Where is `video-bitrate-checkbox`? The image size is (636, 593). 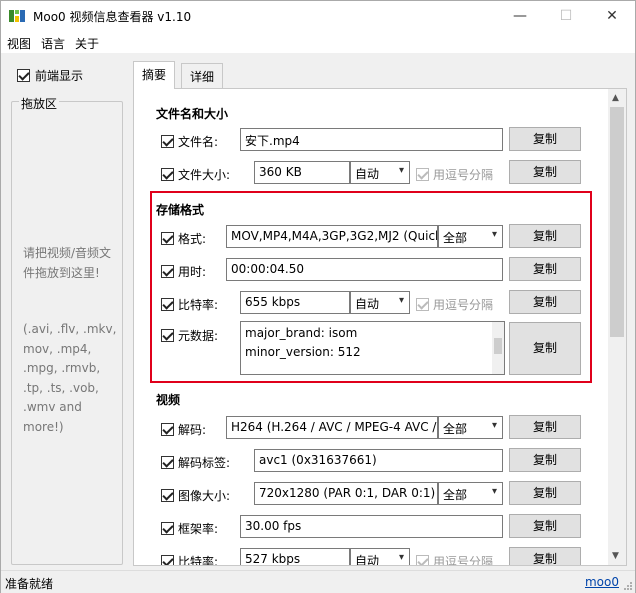 video-bitrate-checkbox is located at coordinates (167, 560).